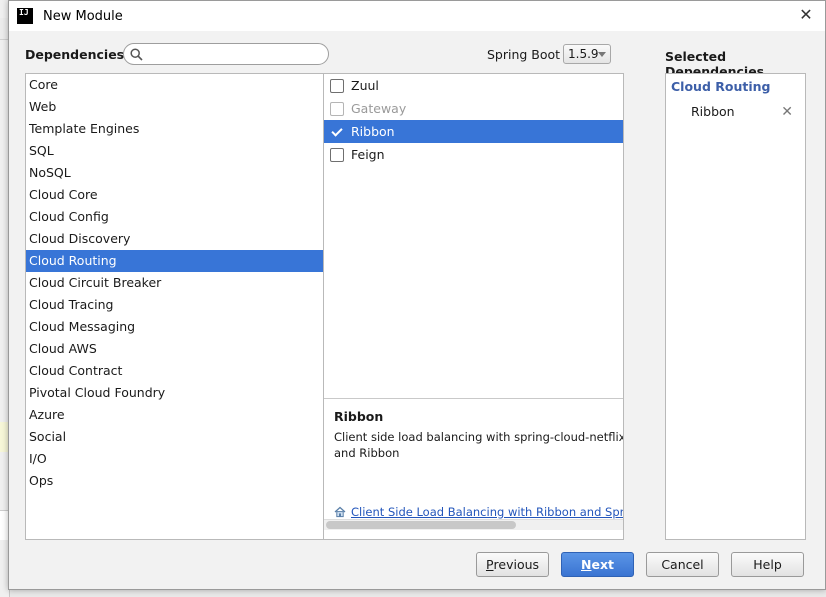  What do you see at coordinates (473, 108) in the screenshot?
I see `dependency-item: Gateway` at bounding box center [473, 108].